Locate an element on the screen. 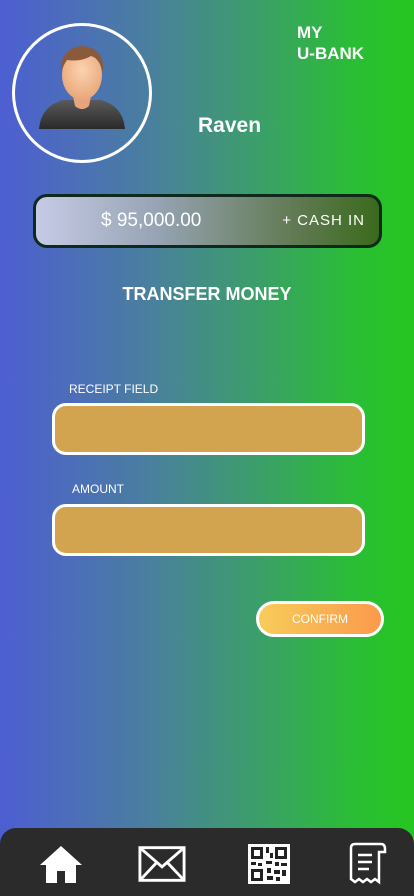  balance-amount: $ 95,000.00 is located at coordinates (151, 220).